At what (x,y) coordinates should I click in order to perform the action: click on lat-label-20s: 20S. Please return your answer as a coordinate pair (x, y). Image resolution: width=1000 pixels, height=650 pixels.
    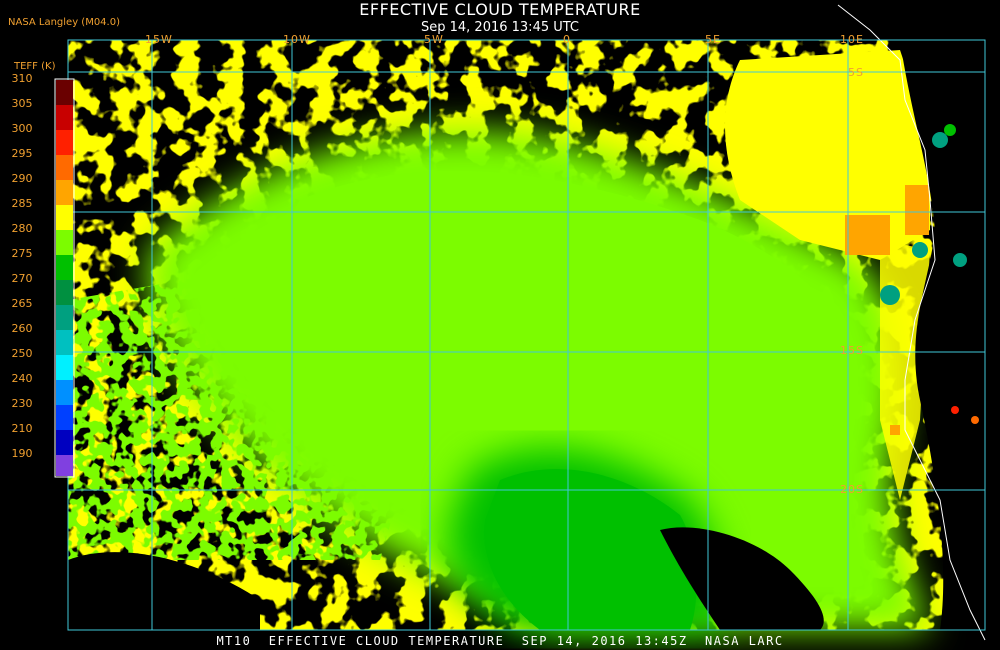
    Looking at the image, I should click on (852, 489).